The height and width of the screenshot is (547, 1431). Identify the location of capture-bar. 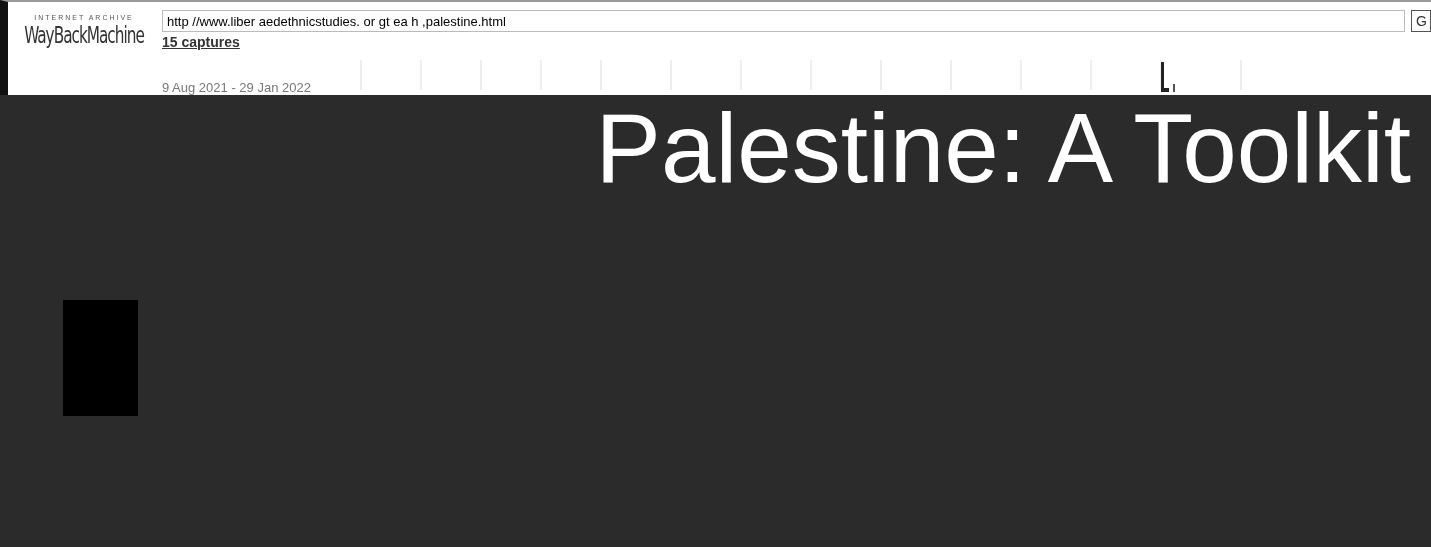
(1165, 77).